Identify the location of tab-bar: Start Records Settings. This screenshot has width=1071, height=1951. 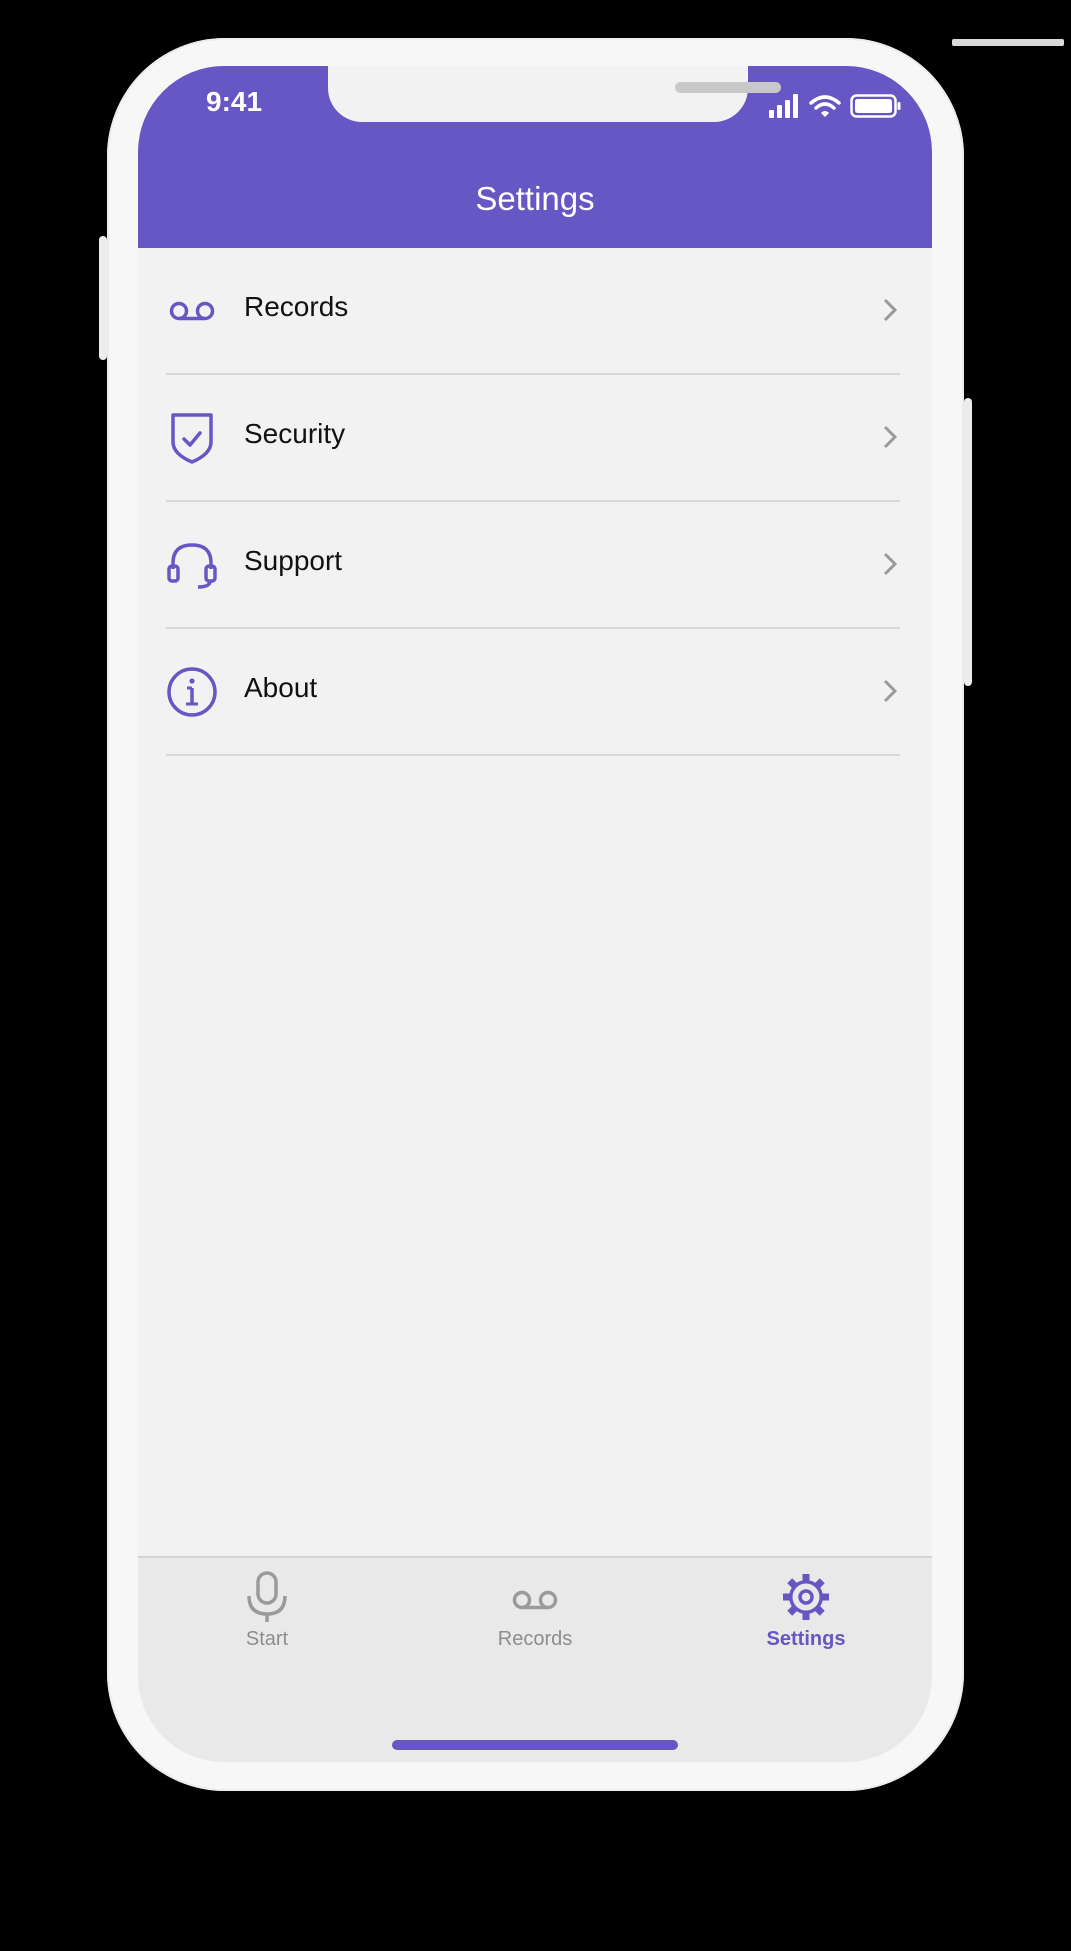
(535, 1659).